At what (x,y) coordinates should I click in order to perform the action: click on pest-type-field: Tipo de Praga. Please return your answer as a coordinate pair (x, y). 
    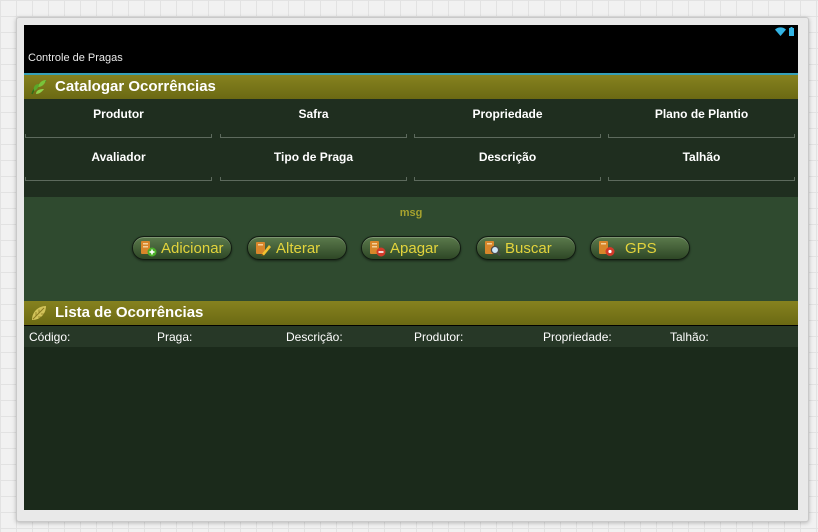
    Looking at the image, I should click on (313, 163).